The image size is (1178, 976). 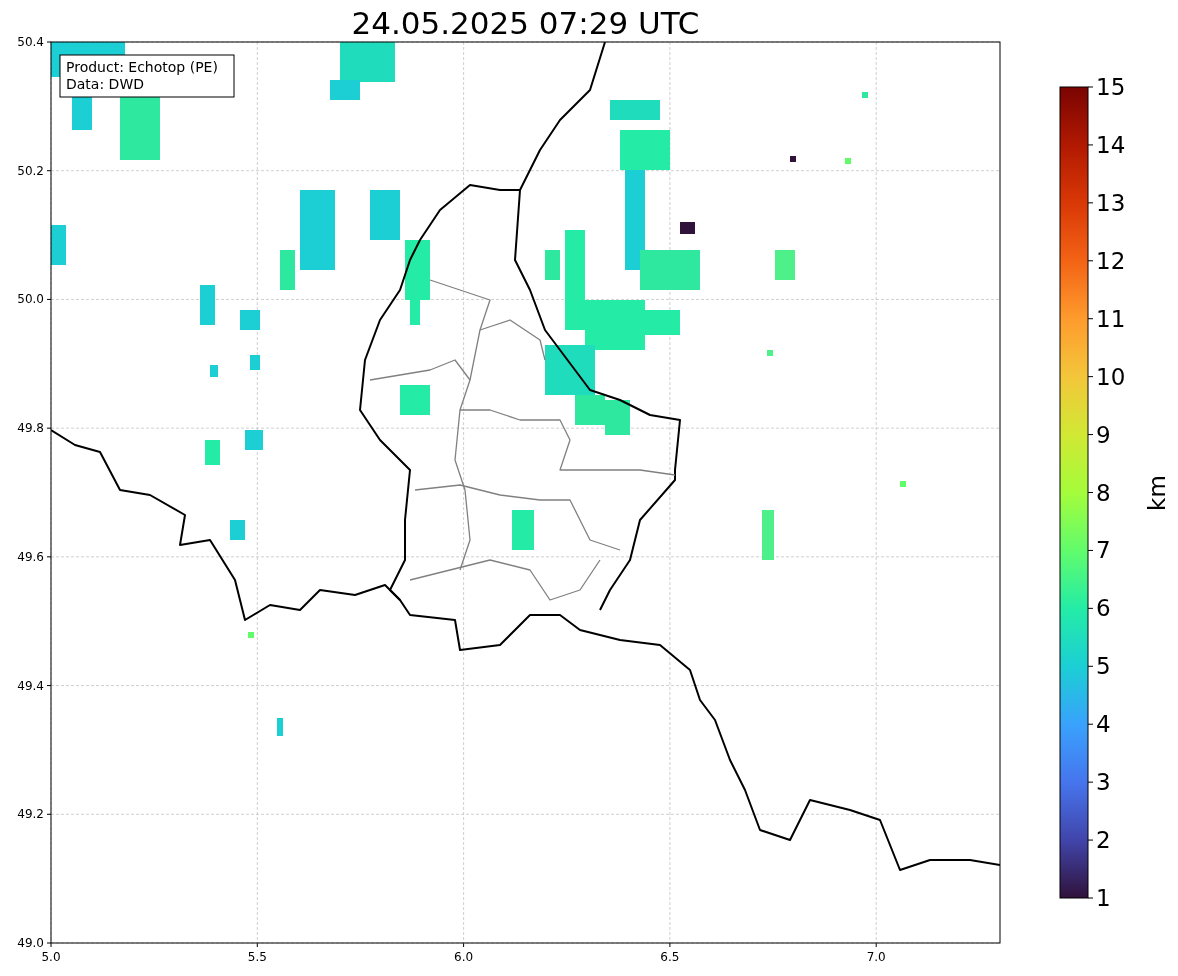 What do you see at coordinates (1103, 840) in the screenshot?
I see `colorbar-tick-label: 2` at bounding box center [1103, 840].